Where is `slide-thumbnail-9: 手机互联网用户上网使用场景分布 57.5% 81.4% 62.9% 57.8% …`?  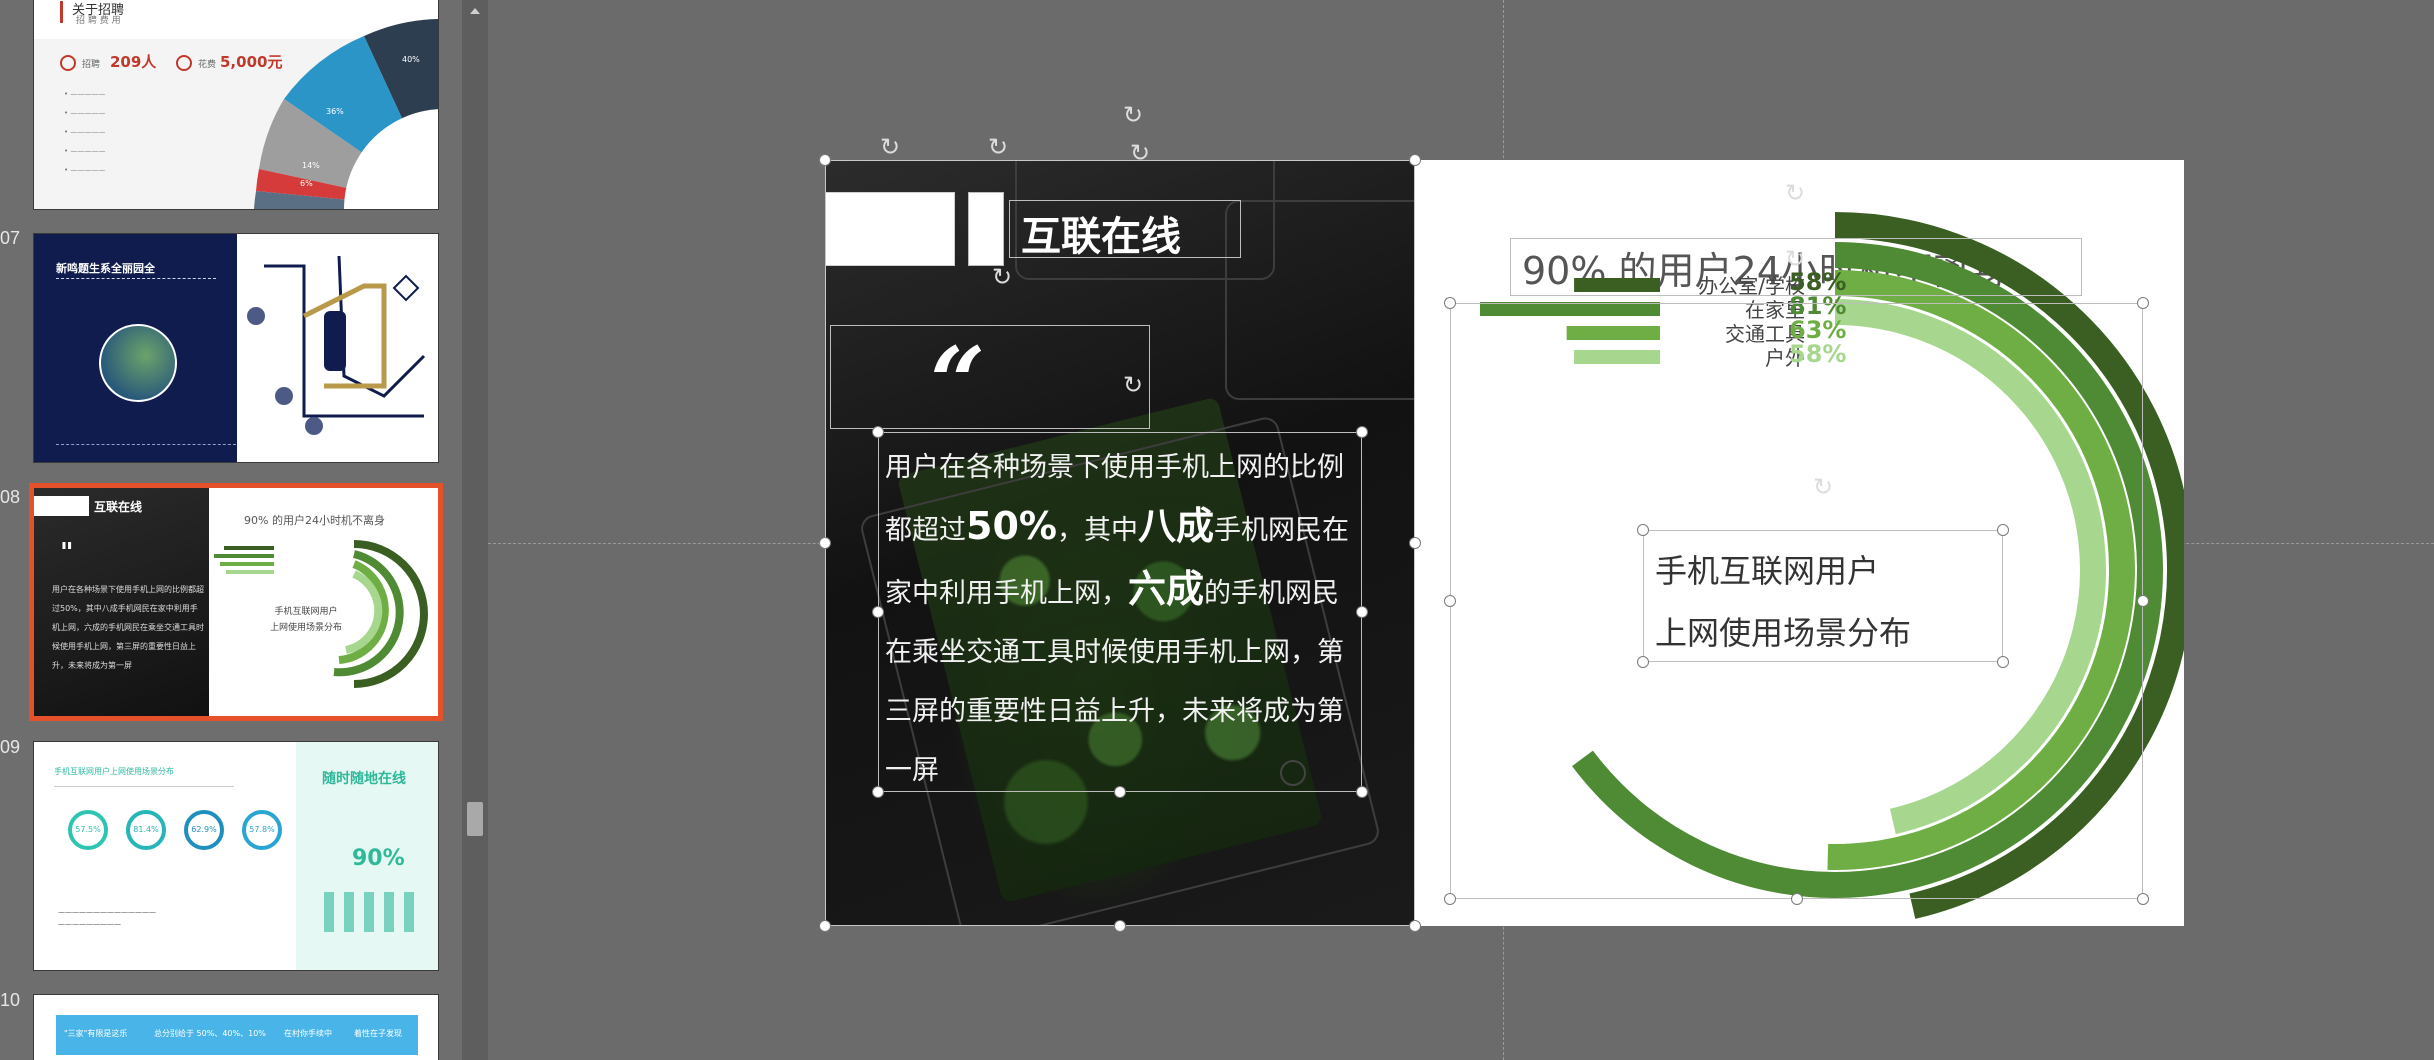
slide-thumbnail-9: 手机互联网用户上网使用场景分布 57.5% 81.4% 62.9% 57.8% … is located at coordinates (236, 856).